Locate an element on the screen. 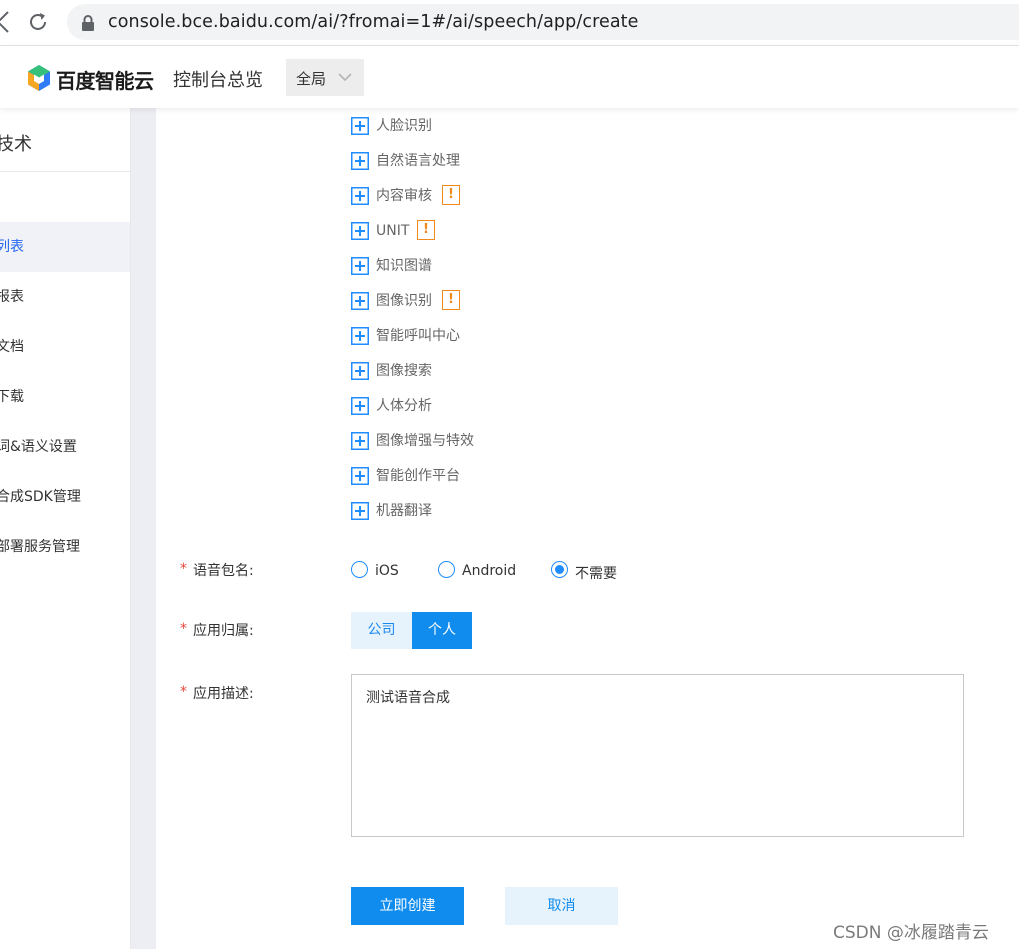  baidu-cloud-logo-icon is located at coordinates (39, 78).